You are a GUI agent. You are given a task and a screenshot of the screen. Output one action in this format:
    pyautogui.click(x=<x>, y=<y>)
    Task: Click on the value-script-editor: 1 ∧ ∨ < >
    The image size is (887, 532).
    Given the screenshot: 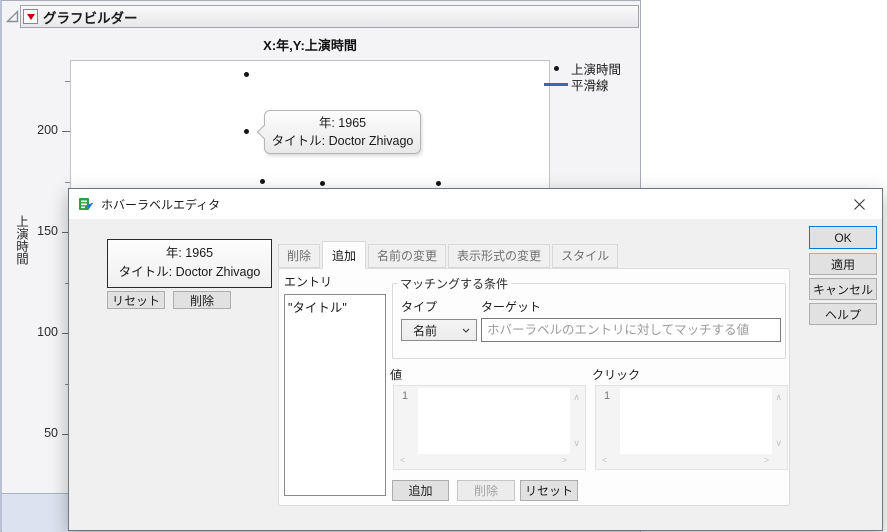 What is the action you would take?
    pyautogui.click(x=489, y=427)
    